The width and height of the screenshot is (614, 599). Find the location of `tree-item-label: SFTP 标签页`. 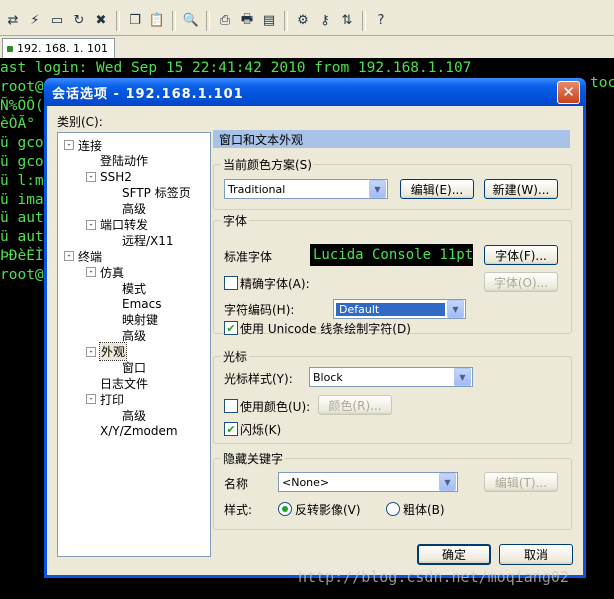

tree-item-label: SFTP 标签页 is located at coordinates (156, 193).